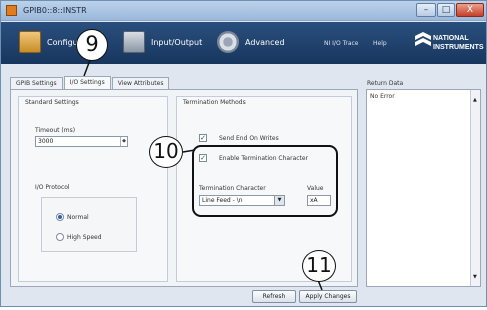 Image resolution: width=487 pixels, height=310 pixels. I want to click on callout-10: 10, so click(166, 152).